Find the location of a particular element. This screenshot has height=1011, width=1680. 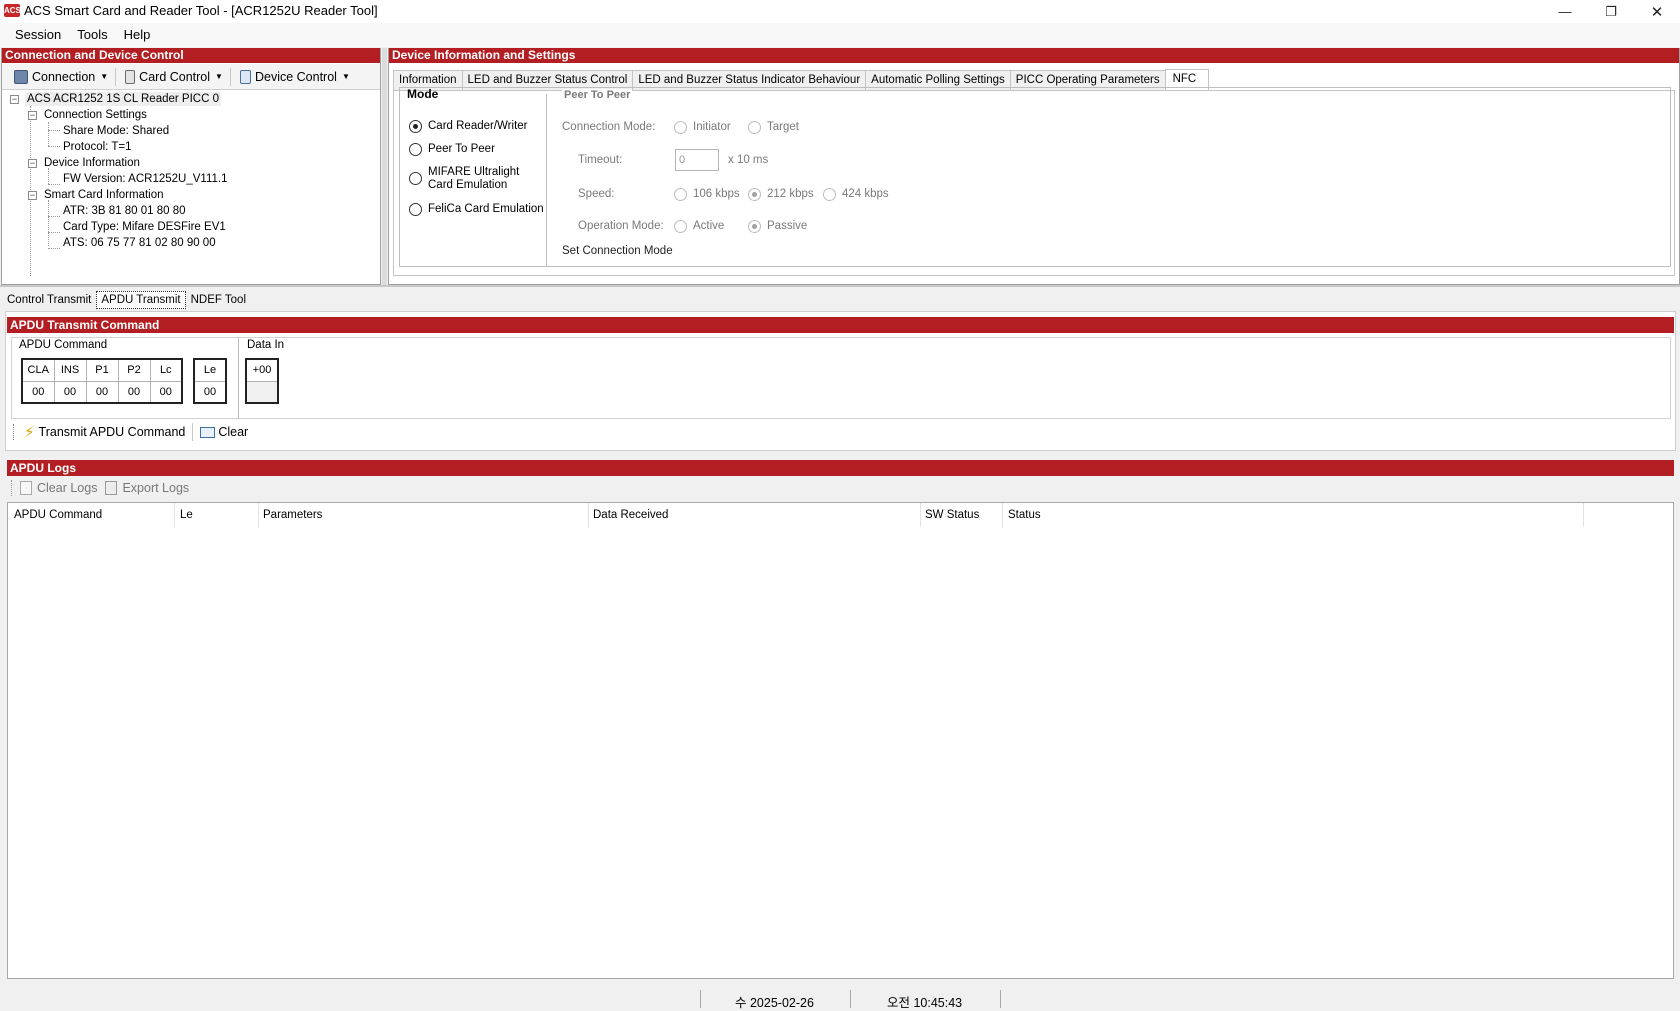

speed-424-radio: 424 kbps is located at coordinates (856, 194).